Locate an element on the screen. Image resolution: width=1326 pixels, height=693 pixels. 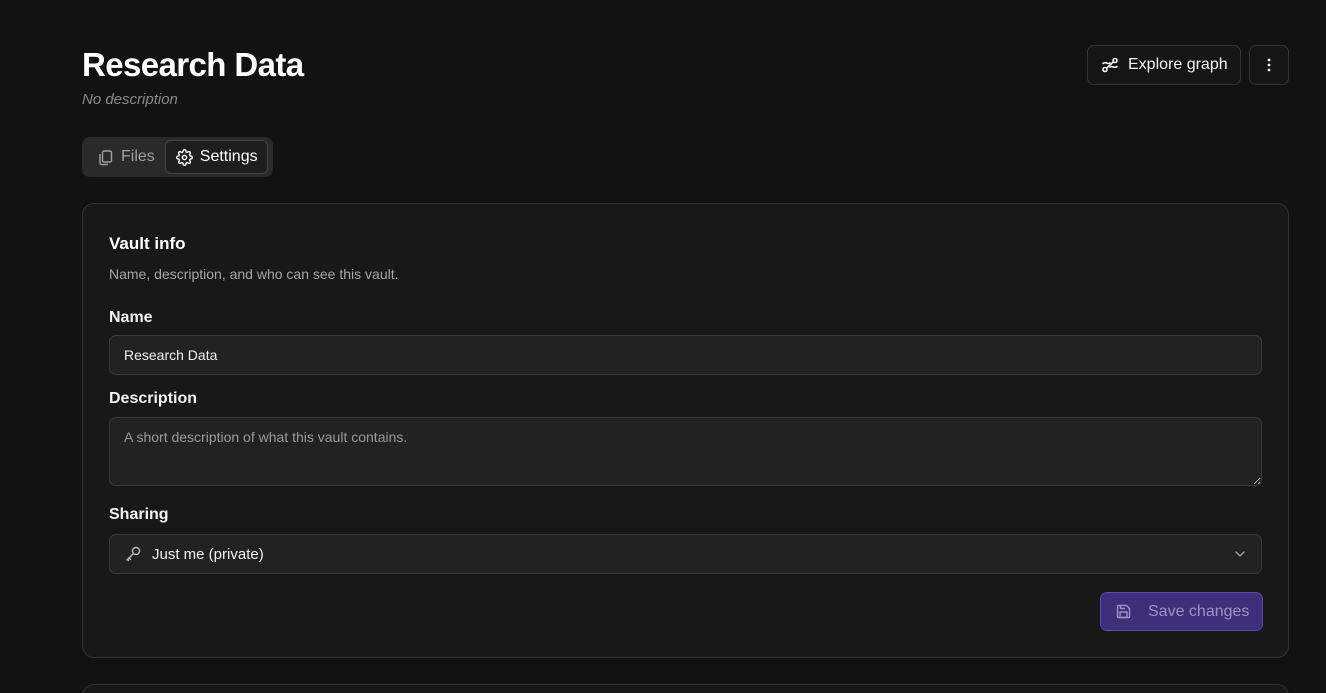
more-options-button is located at coordinates (1269, 65).